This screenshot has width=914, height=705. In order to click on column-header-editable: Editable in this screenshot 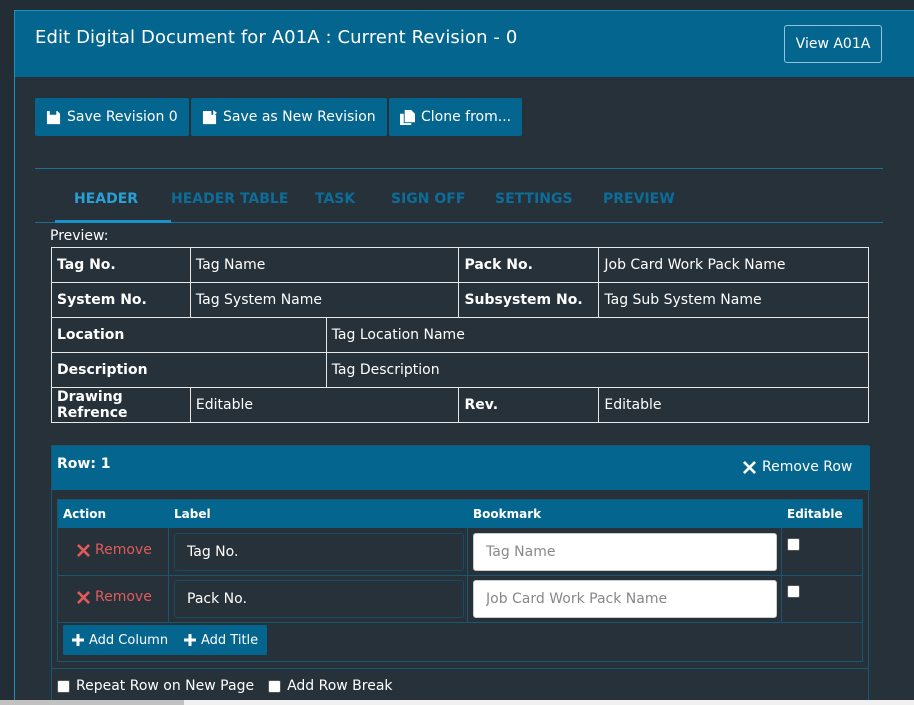, I will do `click(815, 514)`.